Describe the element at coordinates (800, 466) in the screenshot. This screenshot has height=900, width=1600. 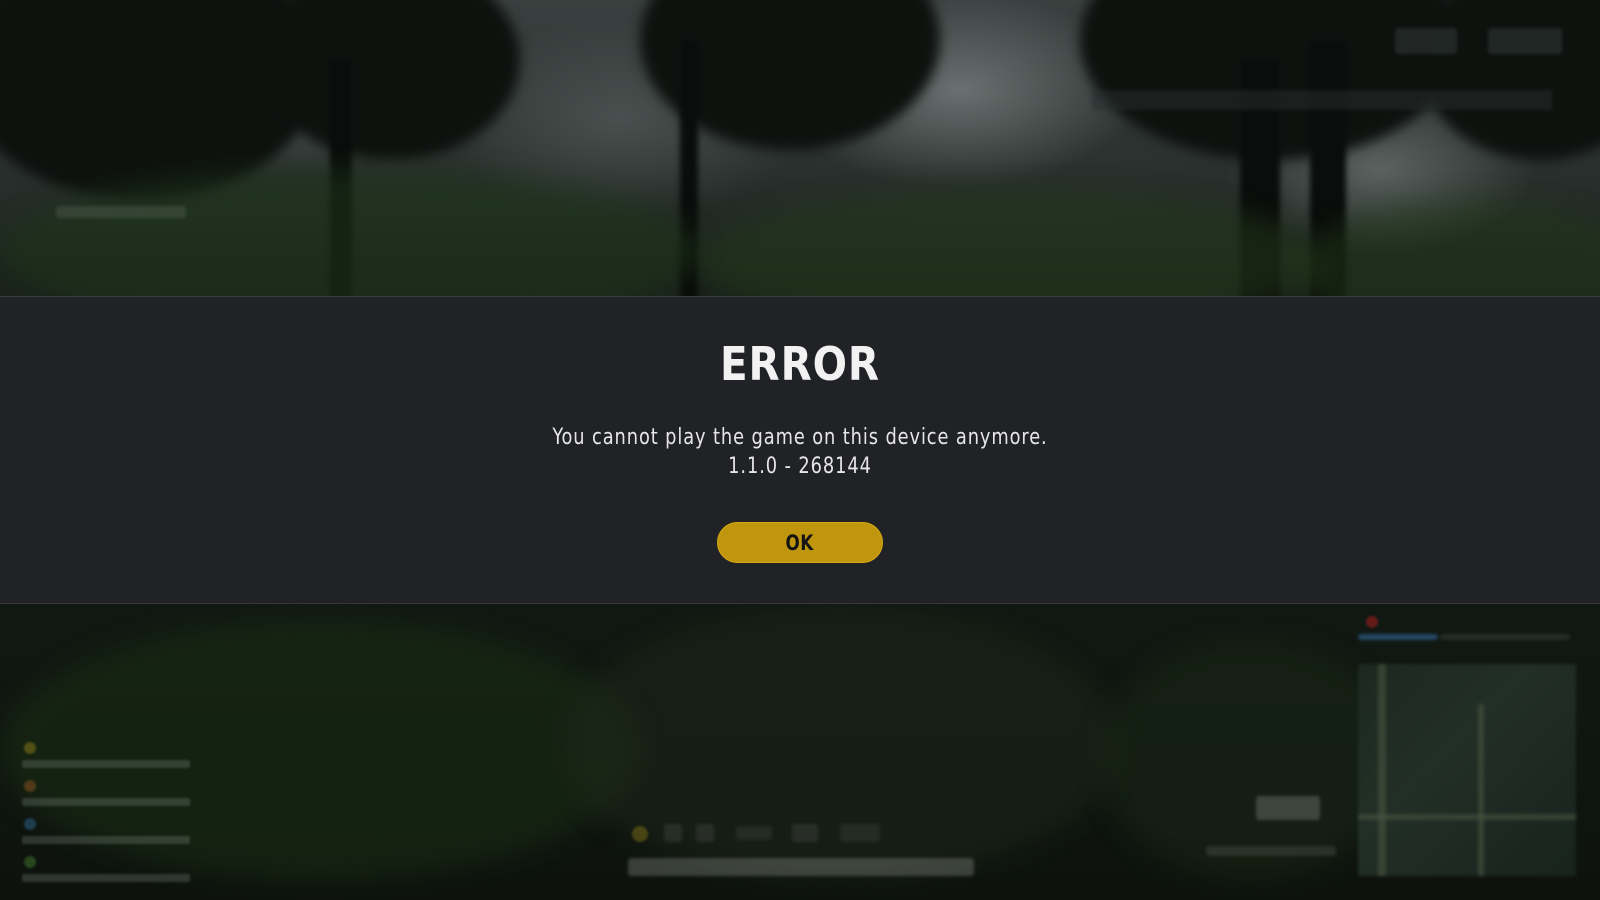
I see `version-label: 1.1.0 - 268144` at that location.